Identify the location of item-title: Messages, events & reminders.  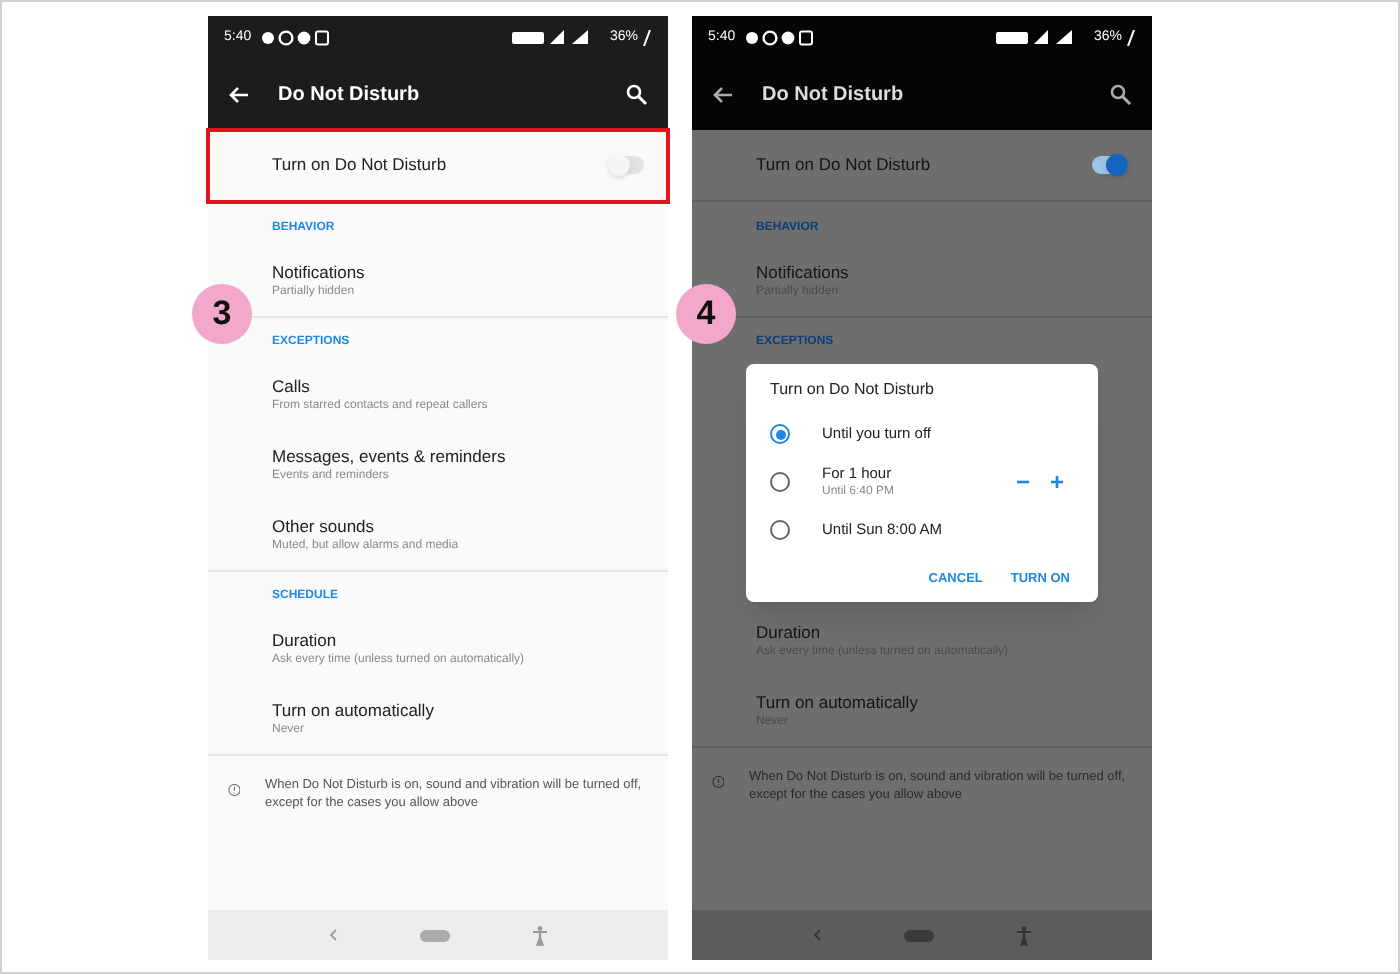
(390, 457).